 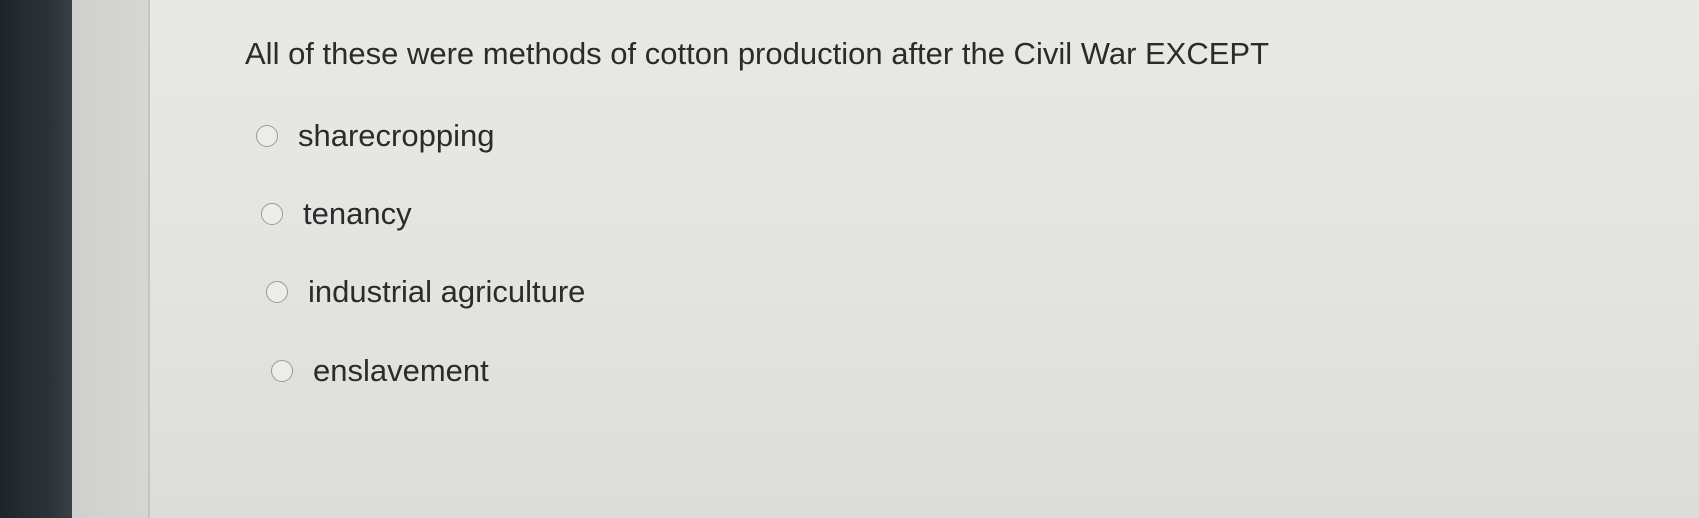 What do you see at coordinates (396, 135) in the screenshot?
I see `answer-label: sharecropping` at bounding box center [396, 135].